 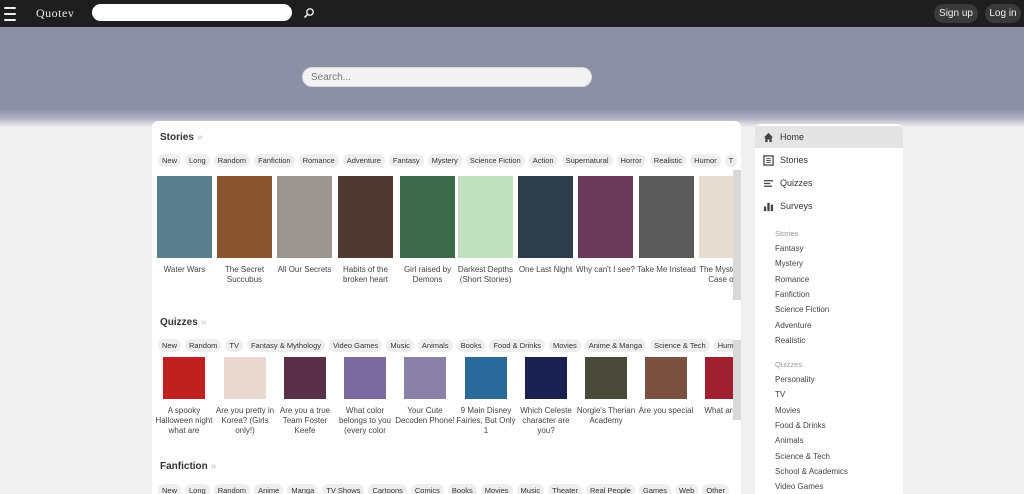 What do you see at coordinates (543, 160) in the screenshot?
I see `tag-chip: Action` at bounding box center [543, 160].